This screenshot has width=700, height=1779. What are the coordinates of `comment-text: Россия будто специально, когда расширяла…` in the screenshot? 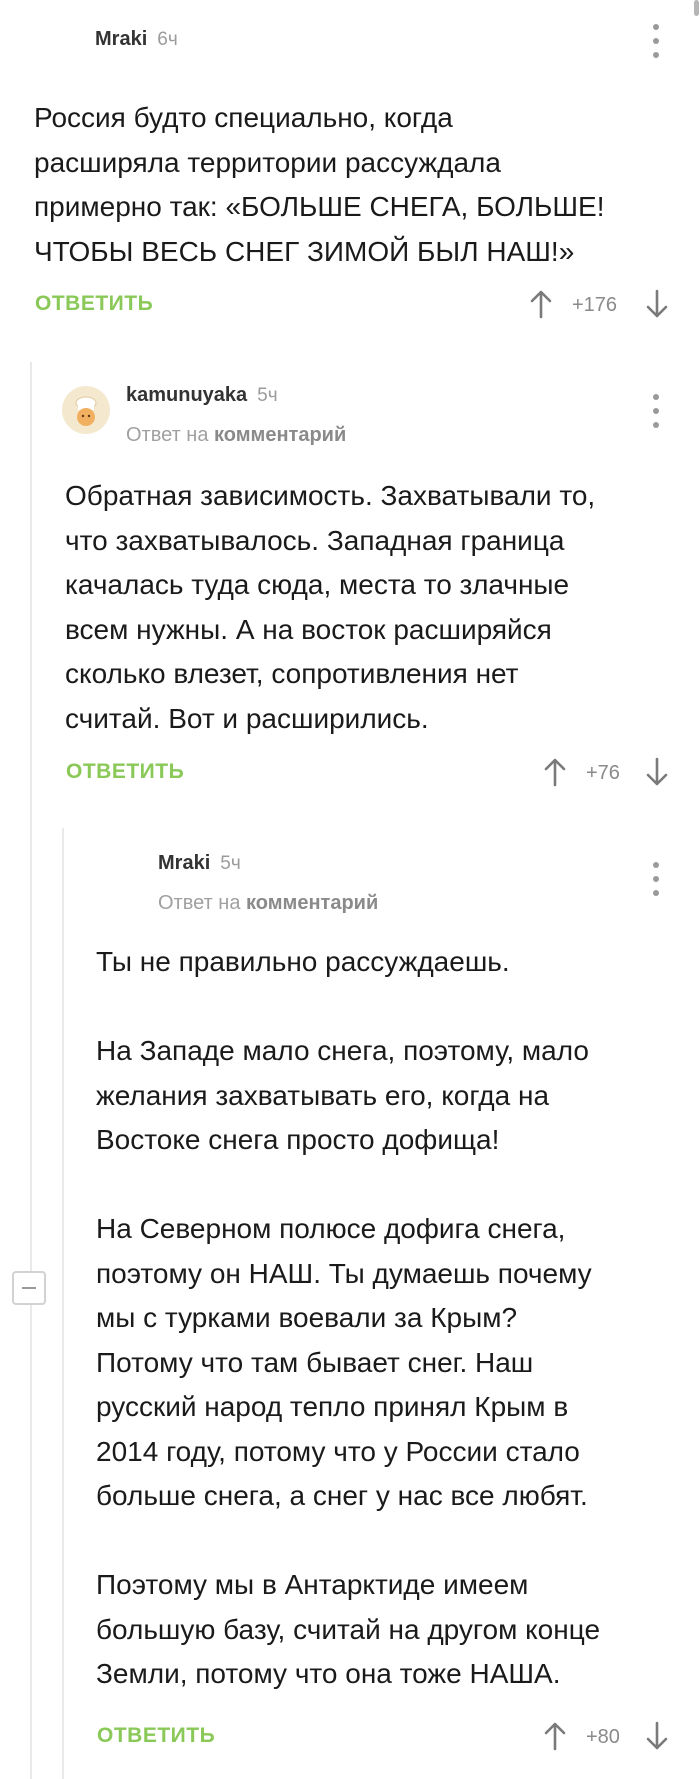 It's located at (319, 184).